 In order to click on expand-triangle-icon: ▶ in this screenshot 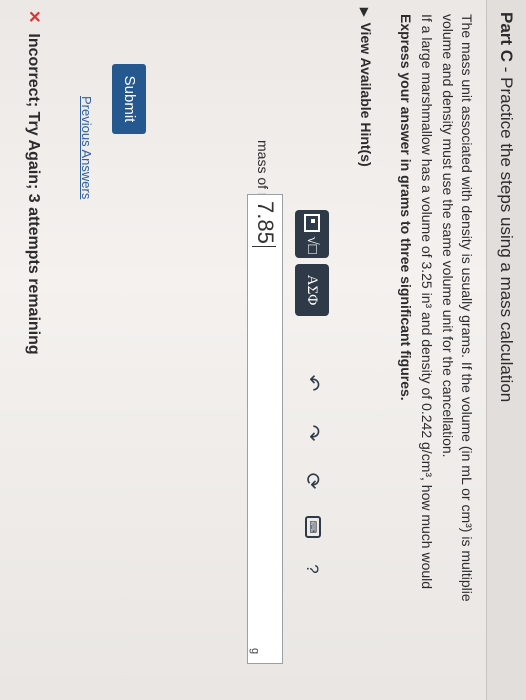, I will do `click(364, 12)`.